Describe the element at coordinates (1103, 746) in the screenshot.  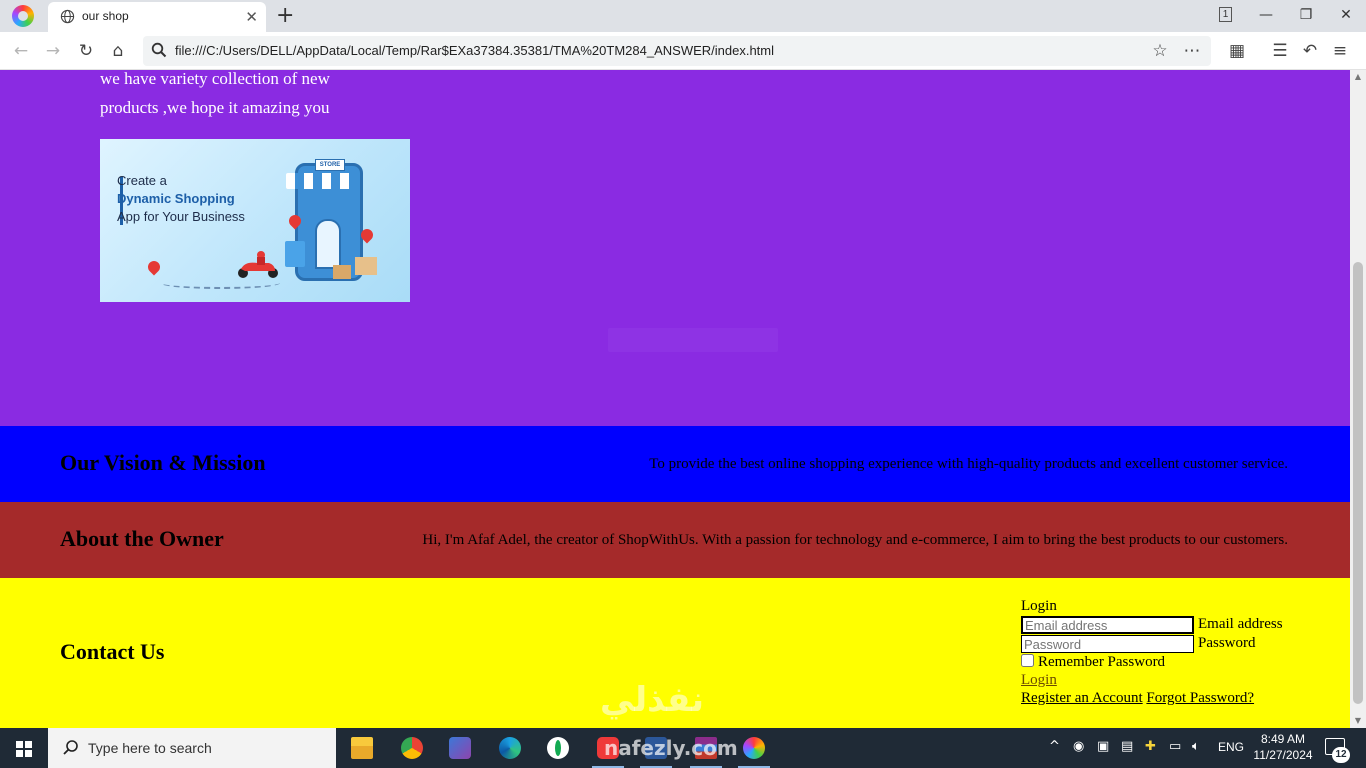
I see `camera-icon: ▣` at that location.